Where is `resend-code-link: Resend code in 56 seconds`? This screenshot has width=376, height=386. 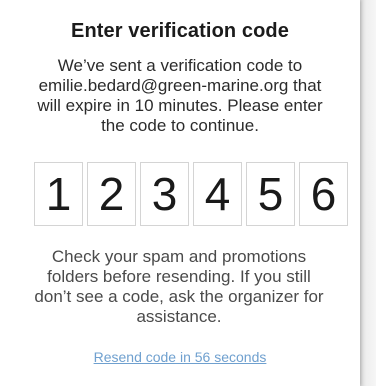
resend-code-link: Resend code in 56 seconds is located at coordinates (180, 357).